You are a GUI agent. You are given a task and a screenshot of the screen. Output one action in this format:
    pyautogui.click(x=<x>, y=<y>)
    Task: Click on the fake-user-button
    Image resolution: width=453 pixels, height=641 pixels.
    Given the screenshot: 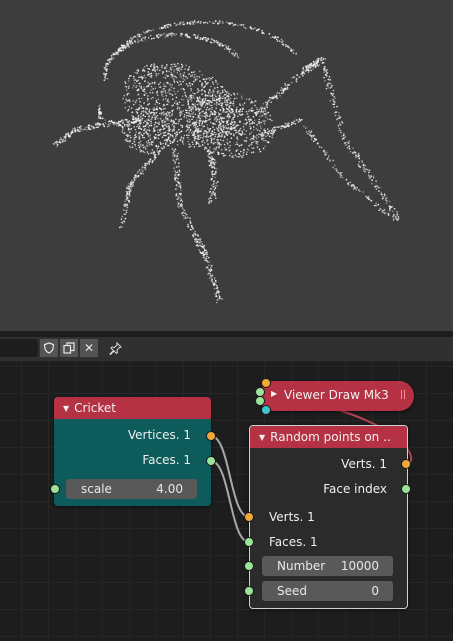 What is the action you would take?
    pyautogui.click(x=49, y=348)
    